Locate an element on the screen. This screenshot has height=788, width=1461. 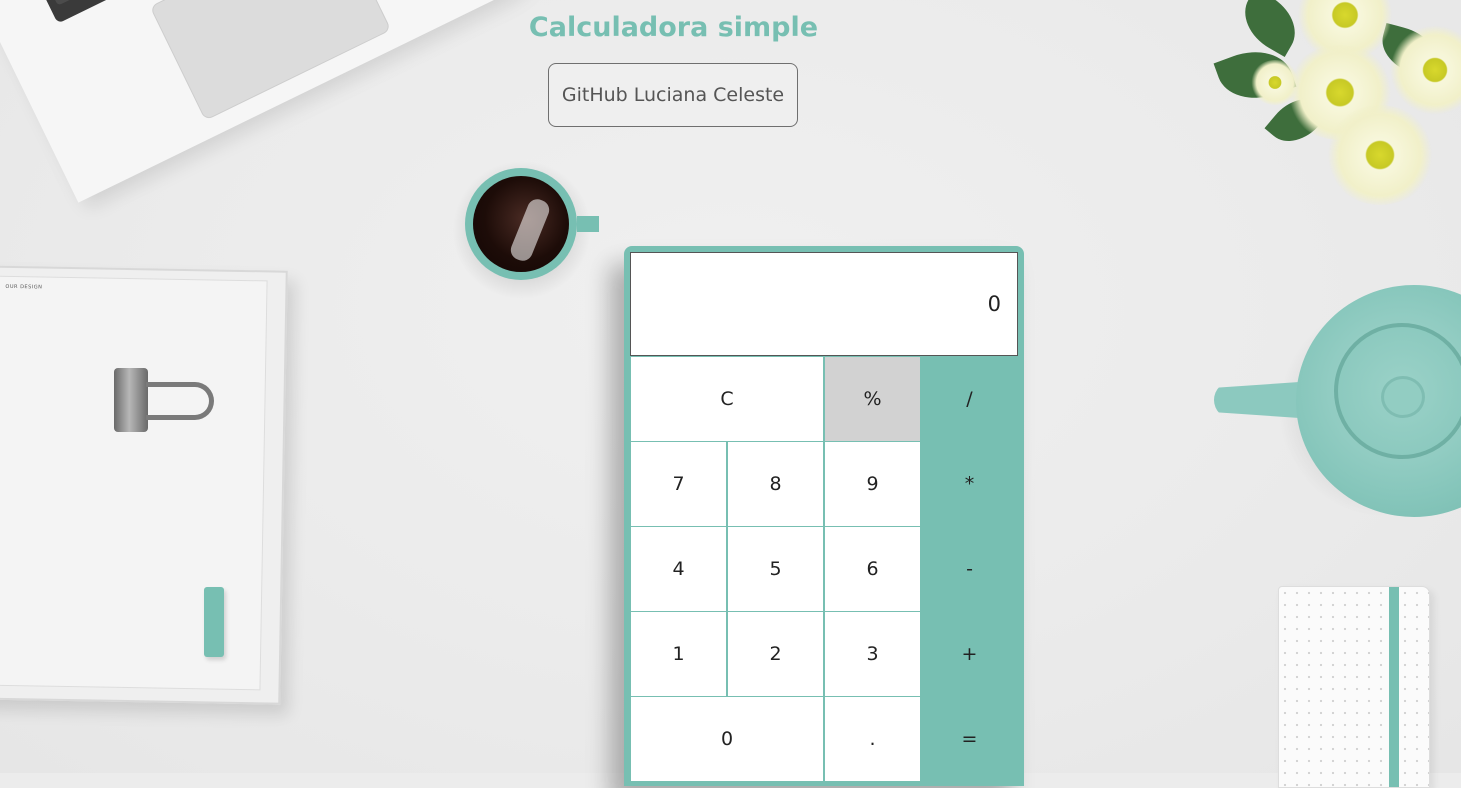
decimal-key: . is located at coordinates (872, 739).